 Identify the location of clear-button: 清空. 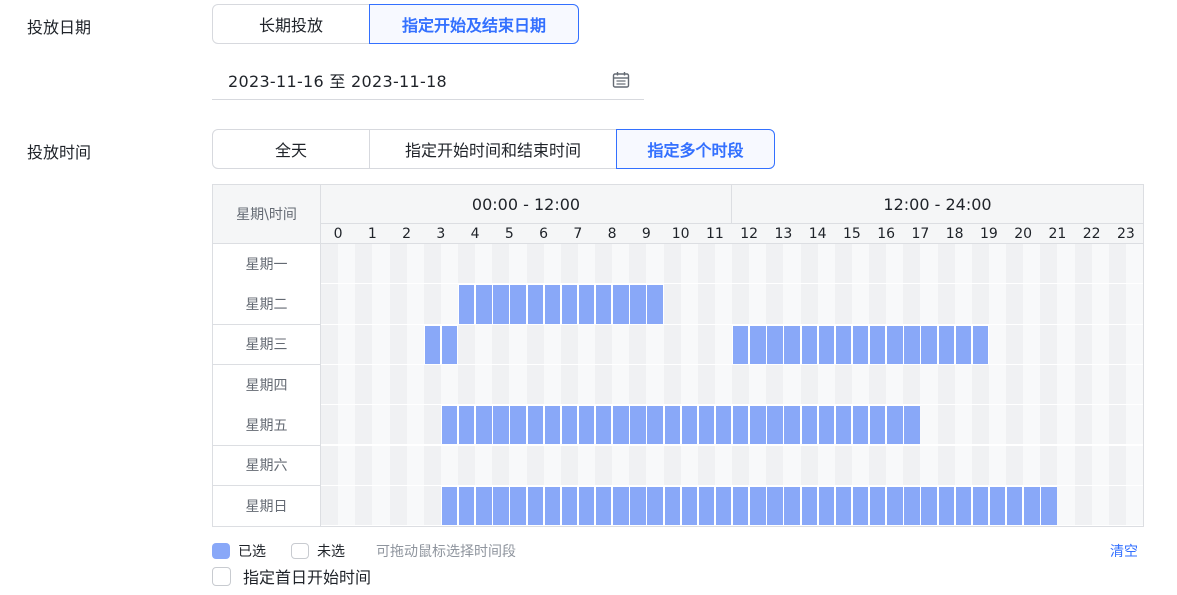
(1124, 551).